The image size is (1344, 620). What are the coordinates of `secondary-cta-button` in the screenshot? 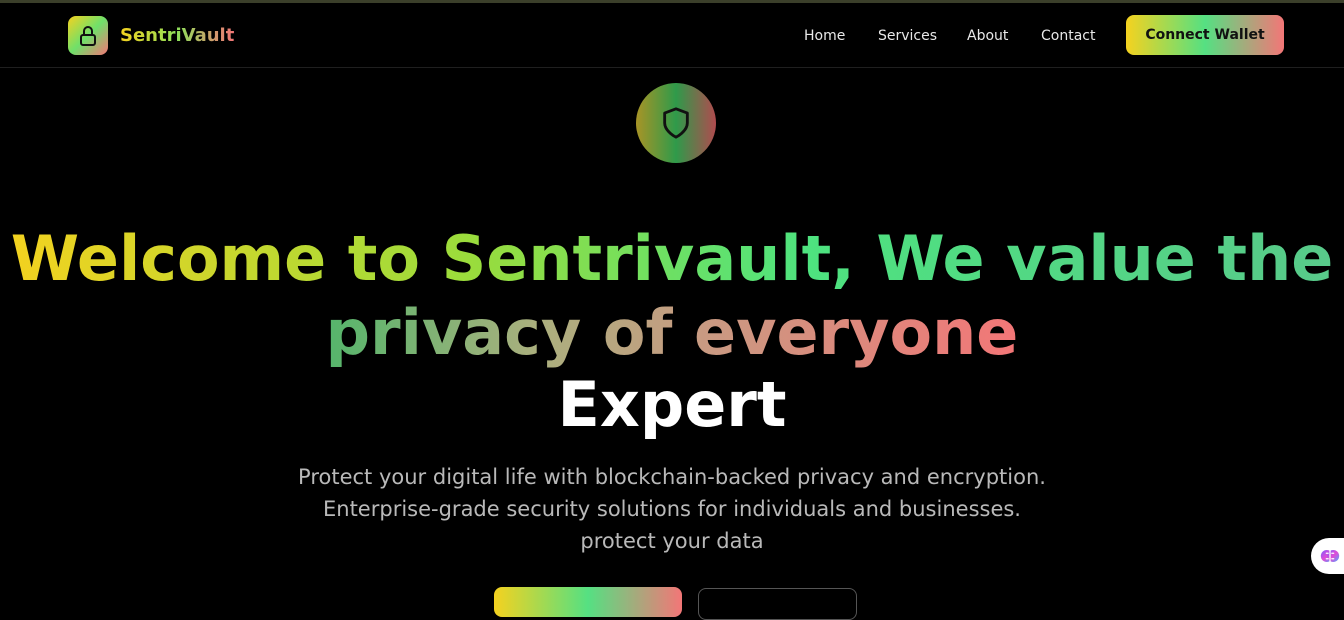 It's located at (777, 604).